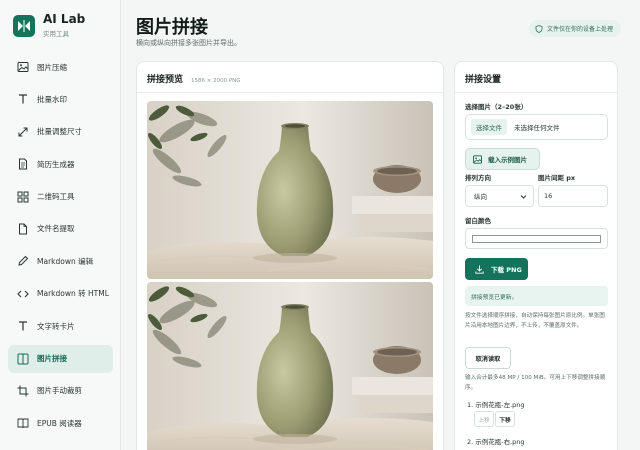 This screenshot has height=450, width=640. I want to click on sidebar-item-image-stitch: 图片拼接, so click(60, 358).